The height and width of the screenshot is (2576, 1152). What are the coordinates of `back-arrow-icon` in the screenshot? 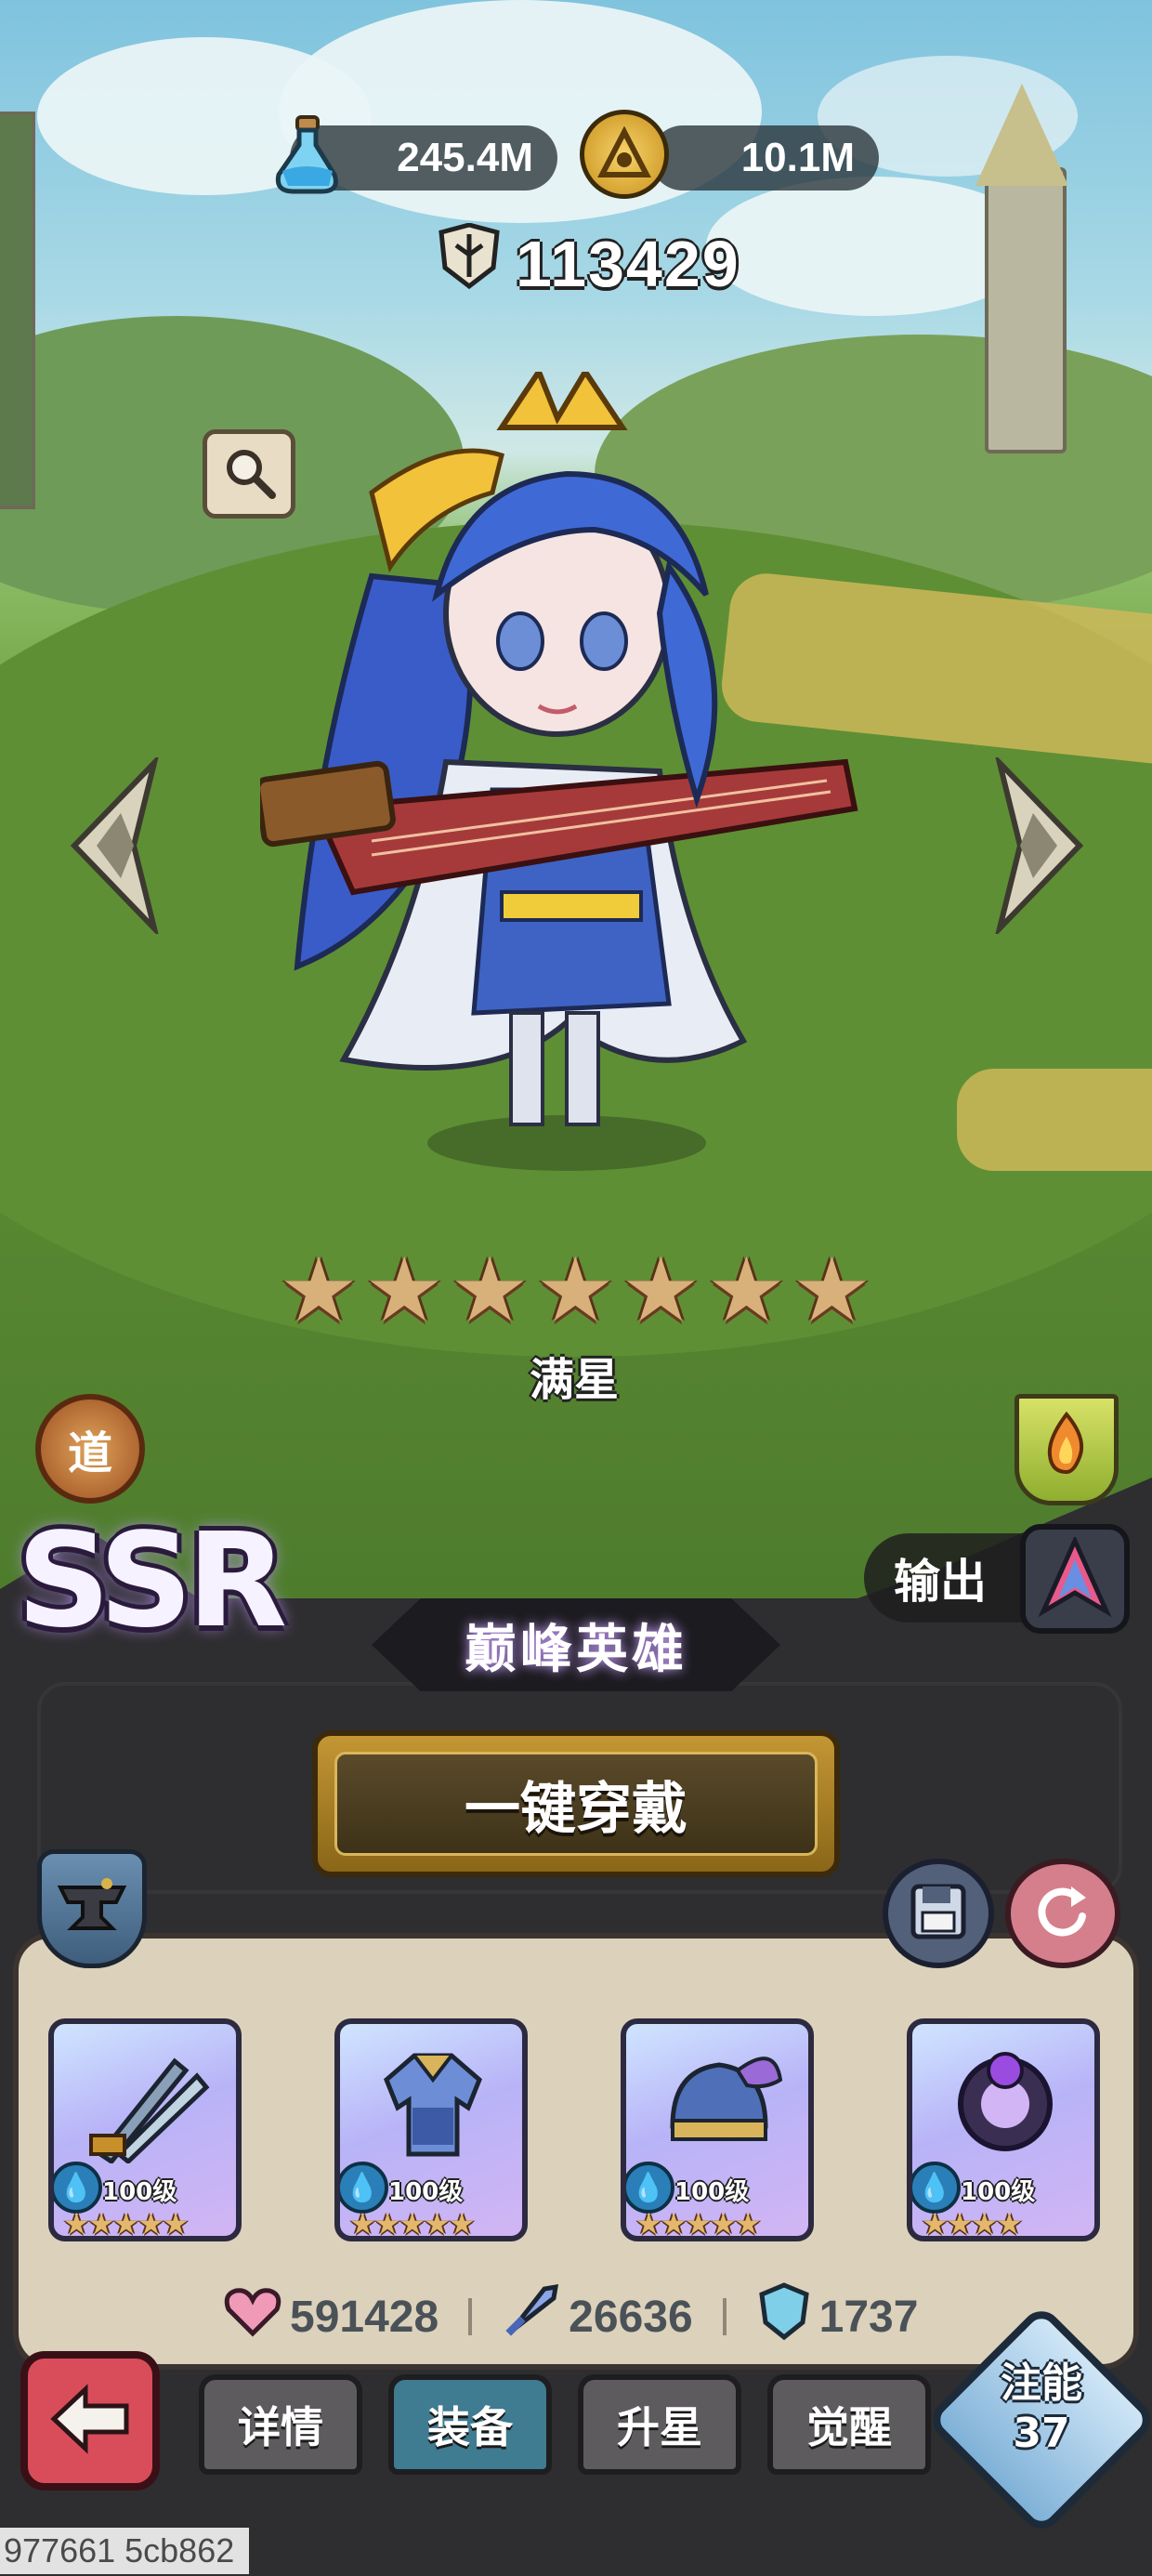 It's located at (90, 2421).